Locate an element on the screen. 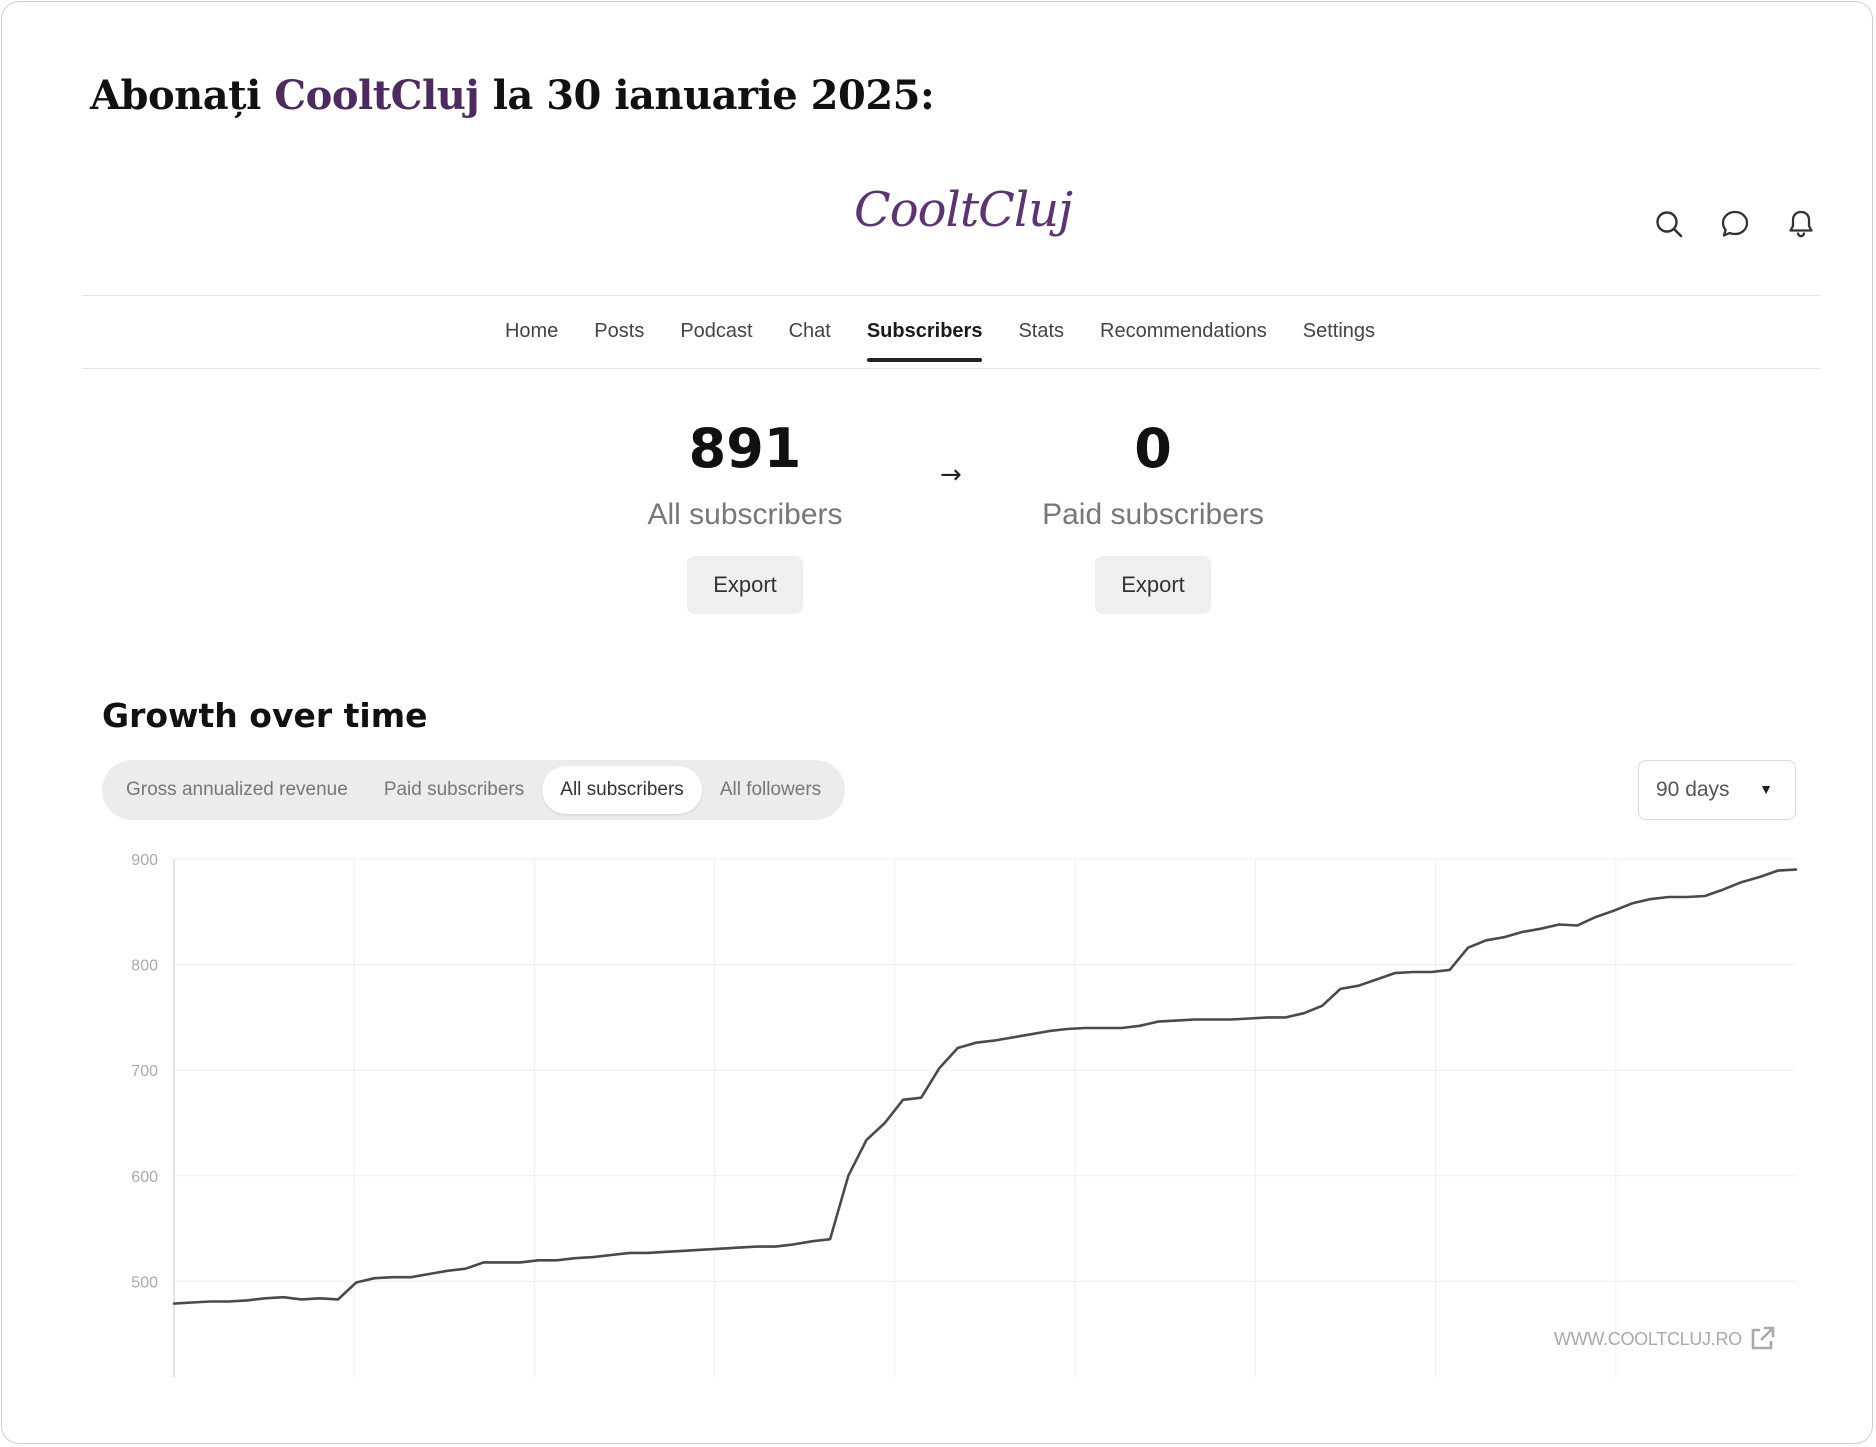 The image size is (1876, 1447). range-select: 90 days ▼ is located at coordinates (1717, 790).